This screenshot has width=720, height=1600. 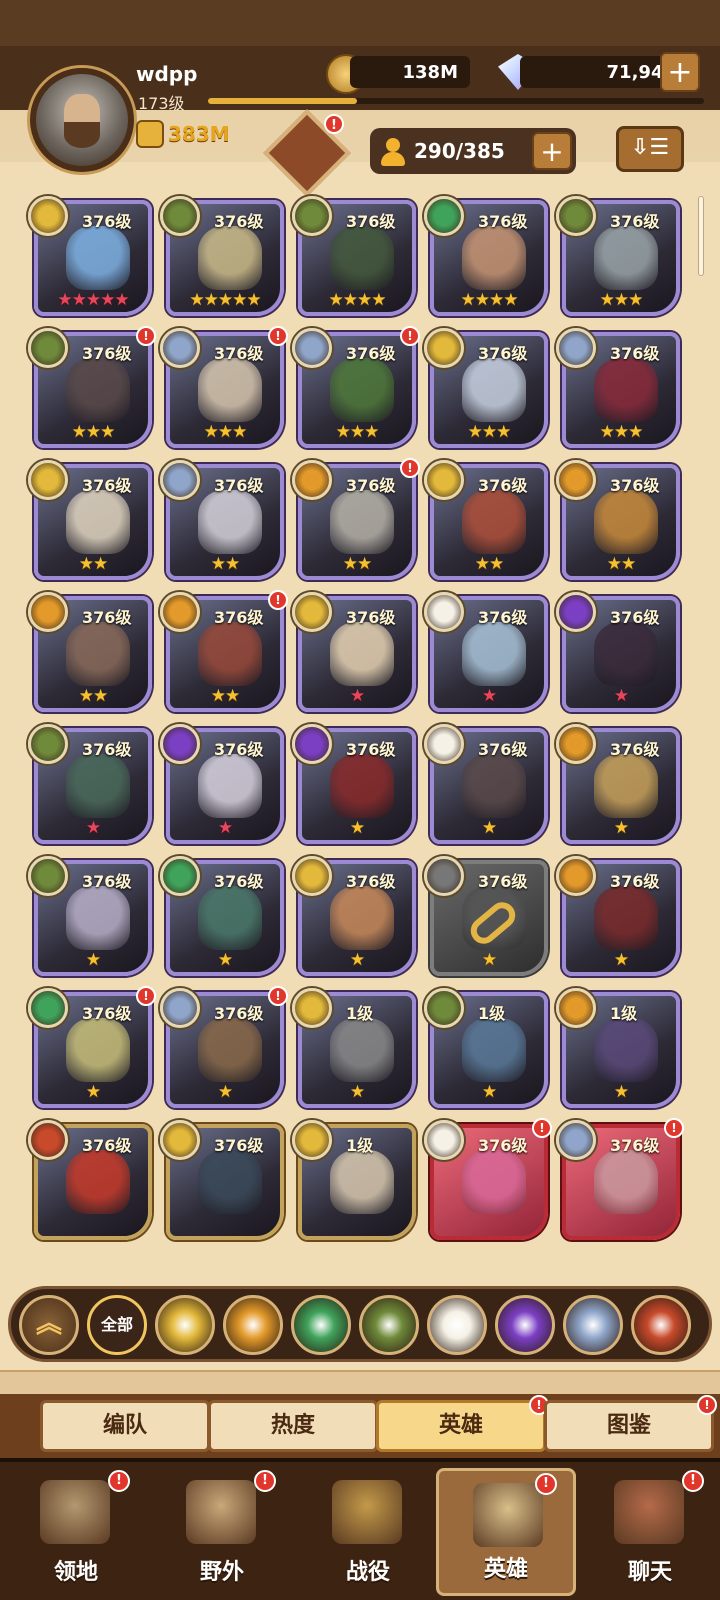 What do you see at coordinates (117, 1325) in the screenshot?
I see `filter-all-button: 全部` at bounding box center [117, 1325].